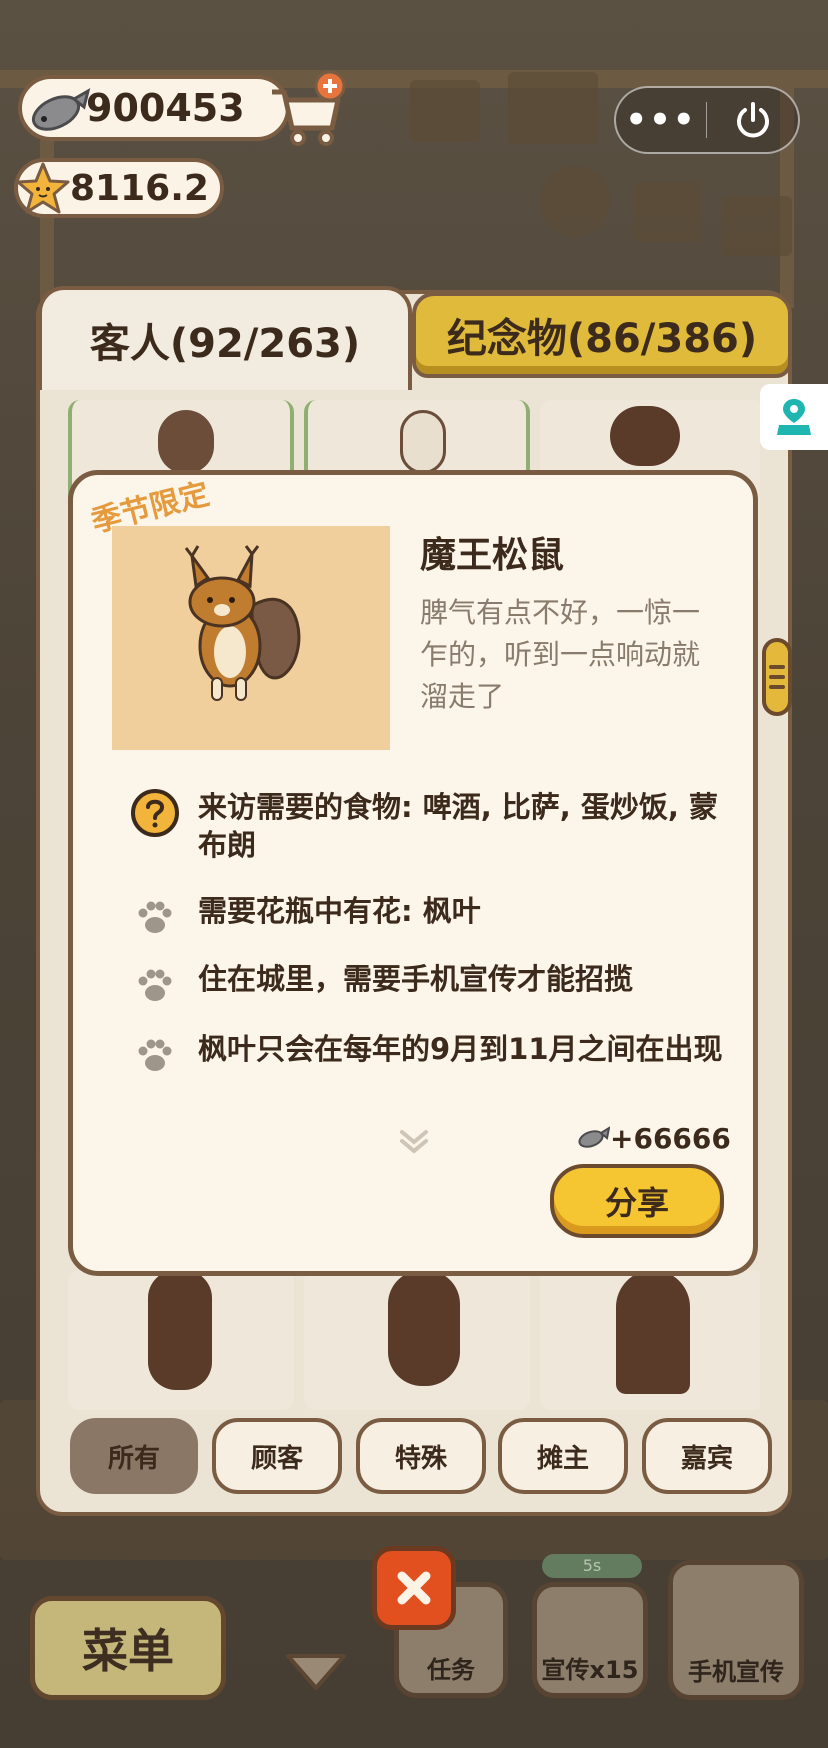 Image resolution: width=828 pixels, height=1748 pixels. Describe the element at coordinates (128, 1648) in the screenshot. I see `menu-button: 菜单` at that location.